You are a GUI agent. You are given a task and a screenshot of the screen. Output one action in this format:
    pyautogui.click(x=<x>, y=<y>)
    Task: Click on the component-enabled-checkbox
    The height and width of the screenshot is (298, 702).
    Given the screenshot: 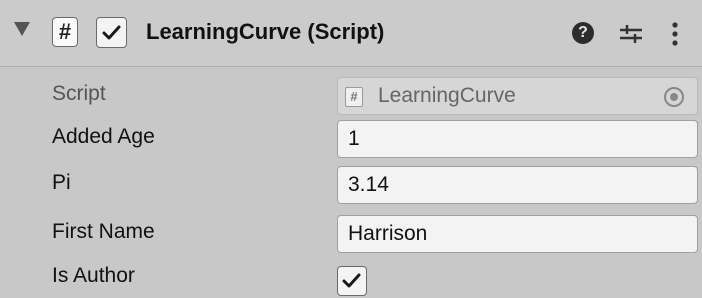 What is the action you would take?
    pyautogui.click(x=111, y=32)
    